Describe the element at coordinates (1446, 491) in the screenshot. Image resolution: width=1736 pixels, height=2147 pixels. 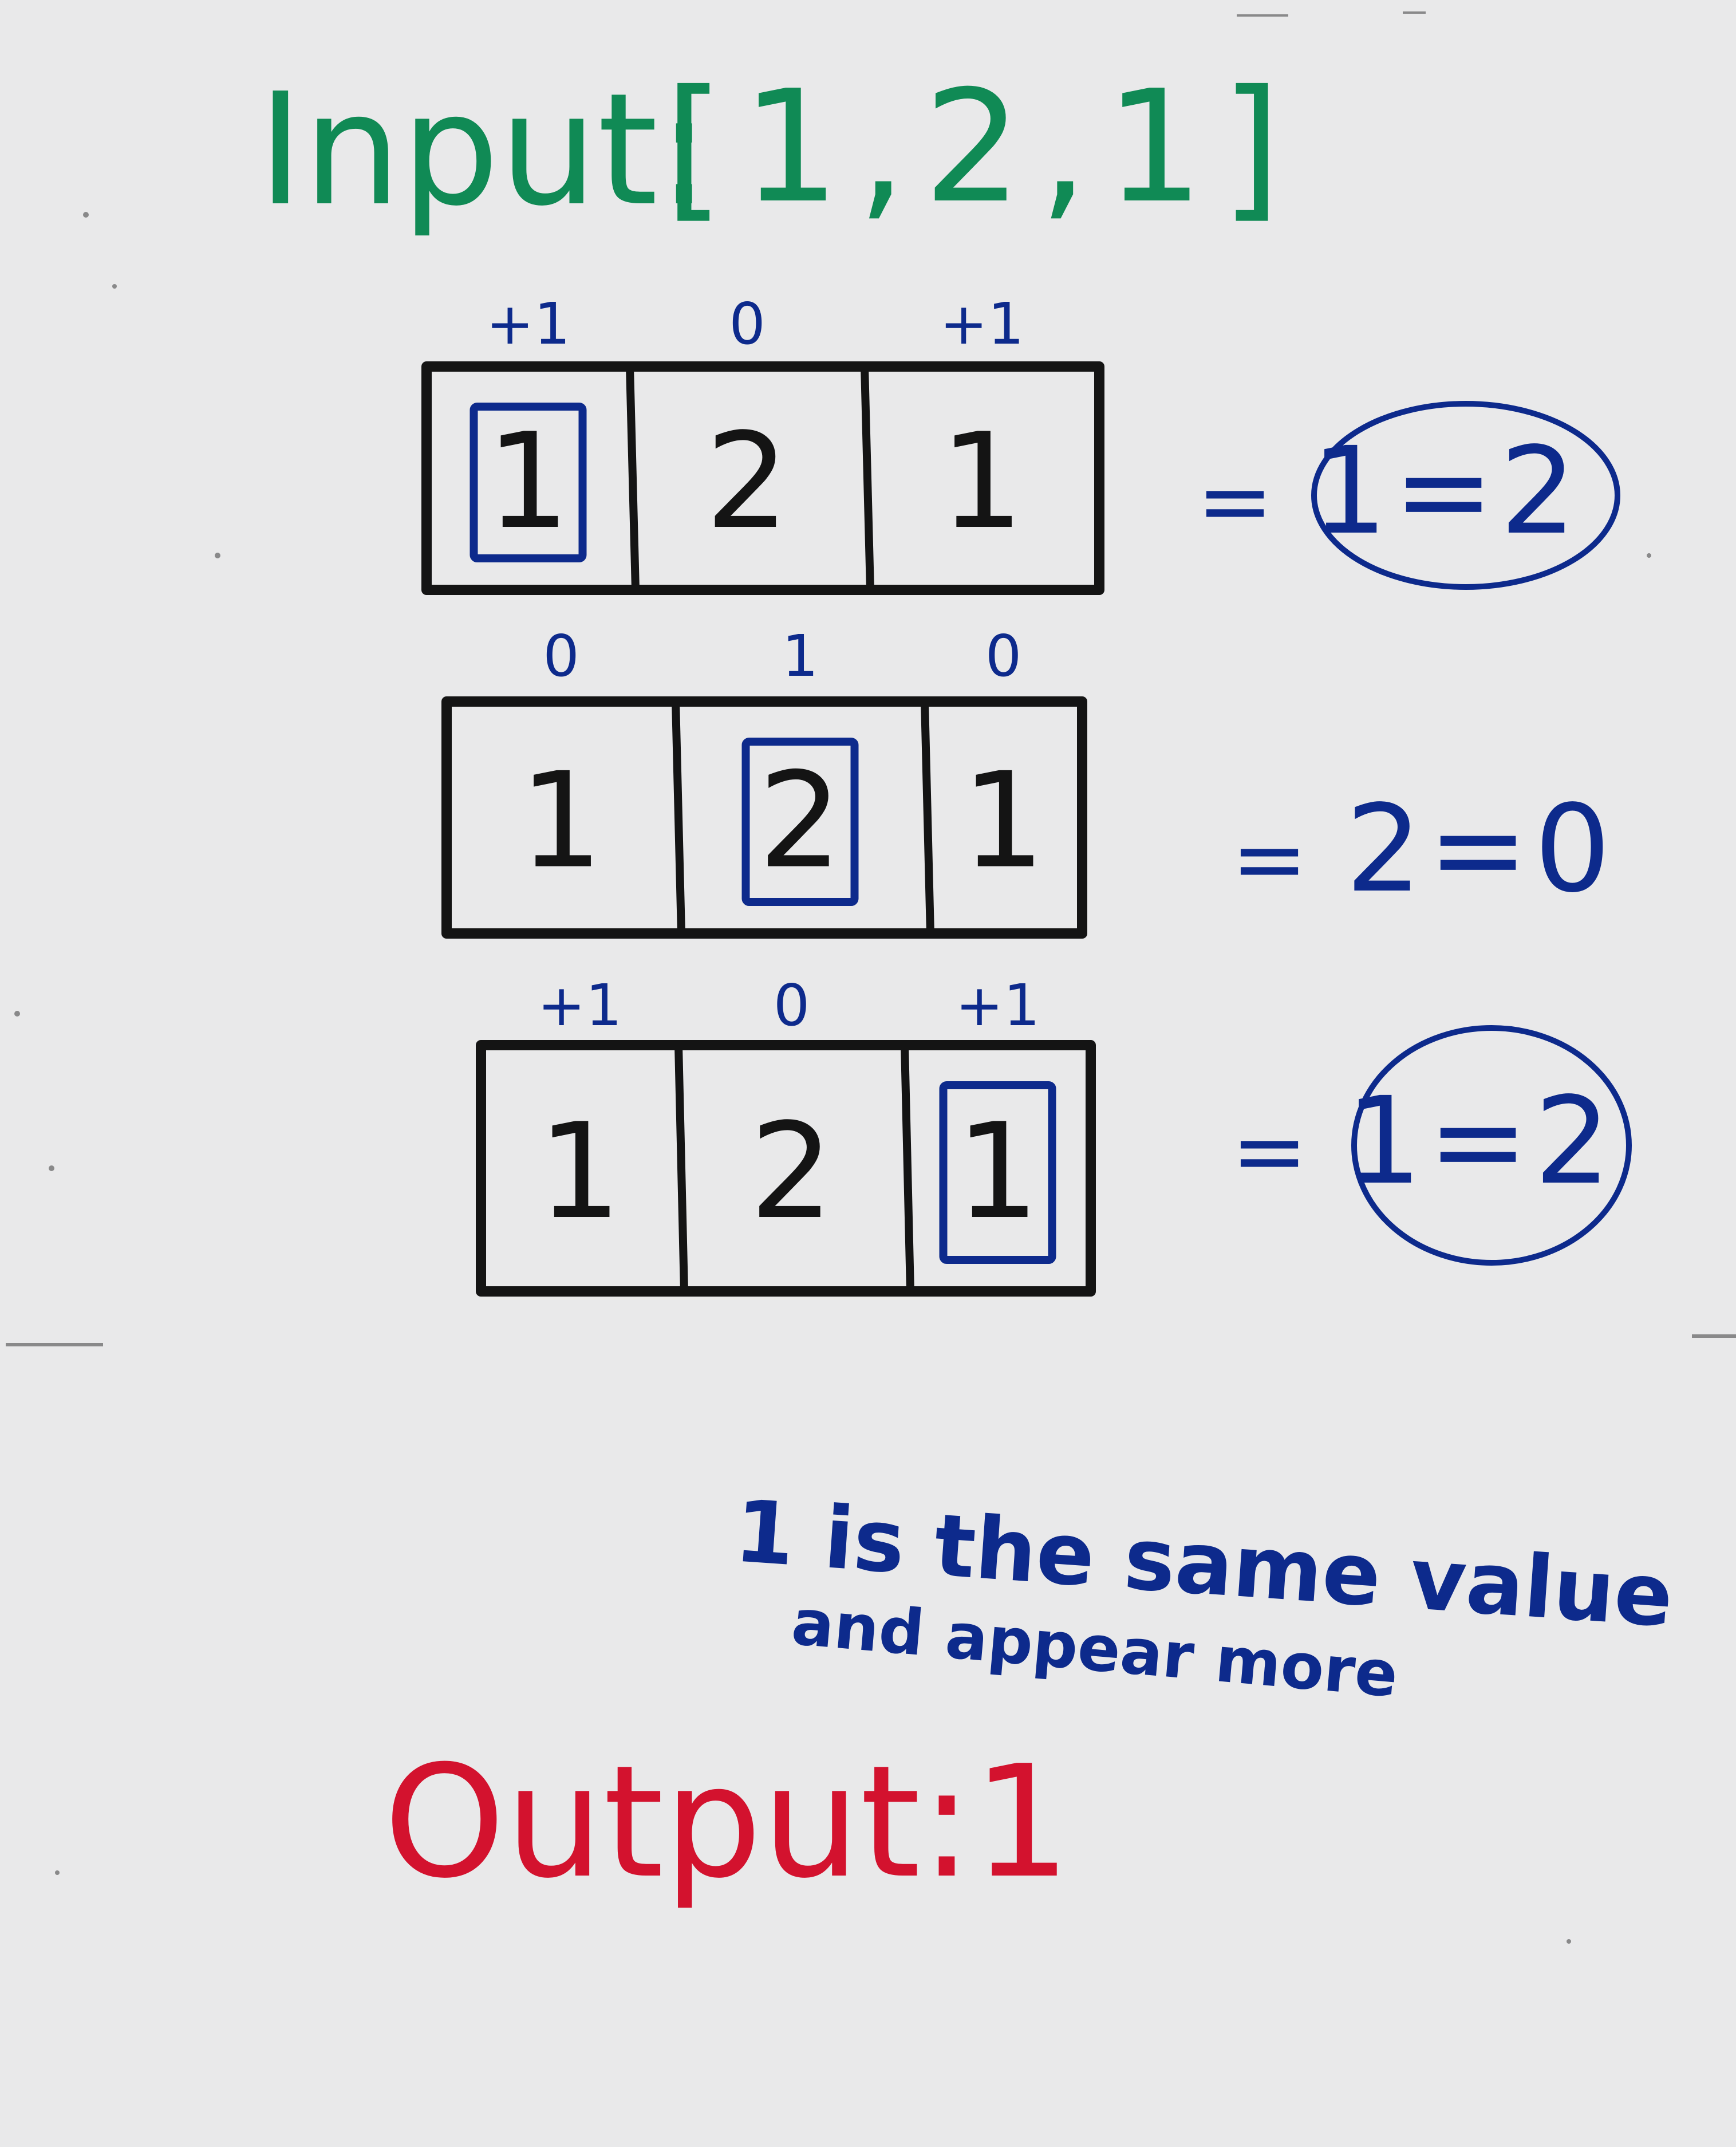
I see `row-1-result: 1=2` at that location.